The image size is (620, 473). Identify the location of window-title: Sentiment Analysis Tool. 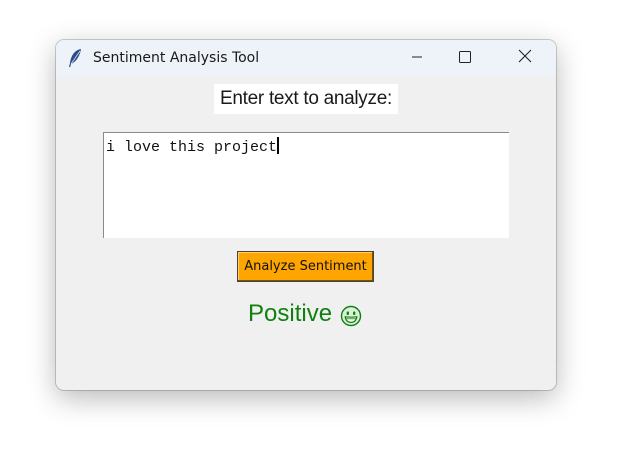
(176, 58).